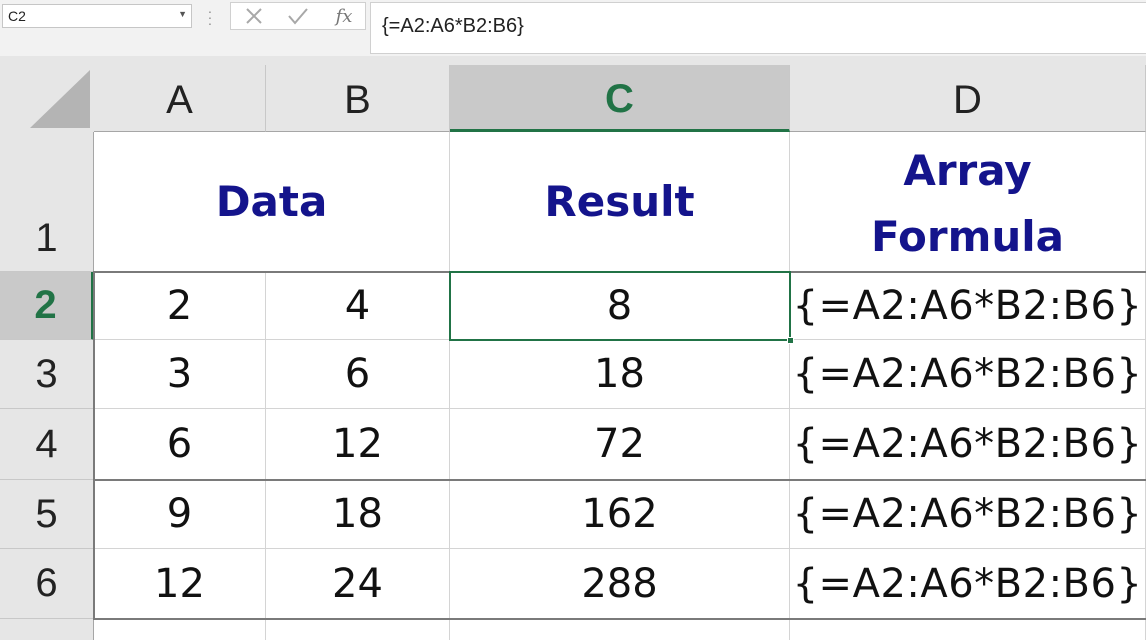 This screenshot has height=640, width=1146. What do you see at coordinates (180, 584) in the screenshot?
I see `cell-a6: 12` at bounding box center [180, 584].